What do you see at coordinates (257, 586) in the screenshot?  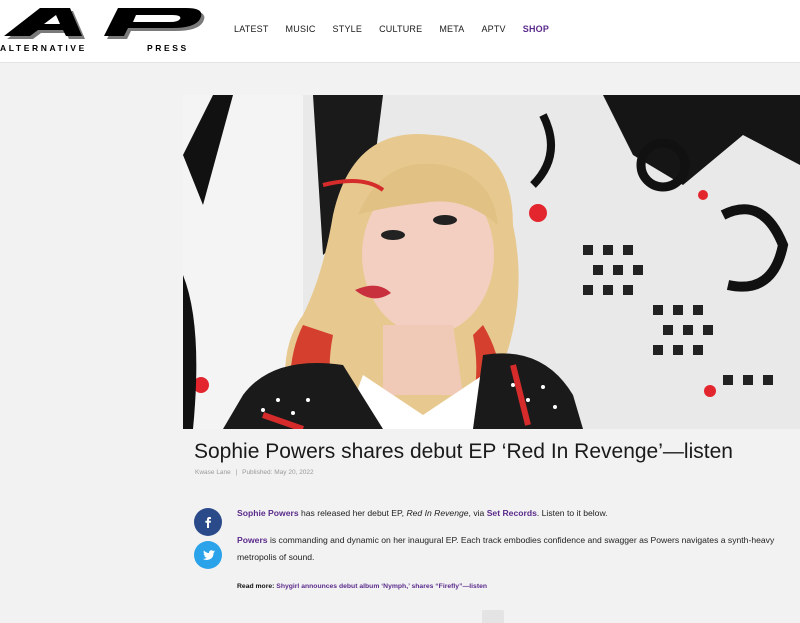 I see `read-more-label: Read more:` at bounding box center [257, 586].